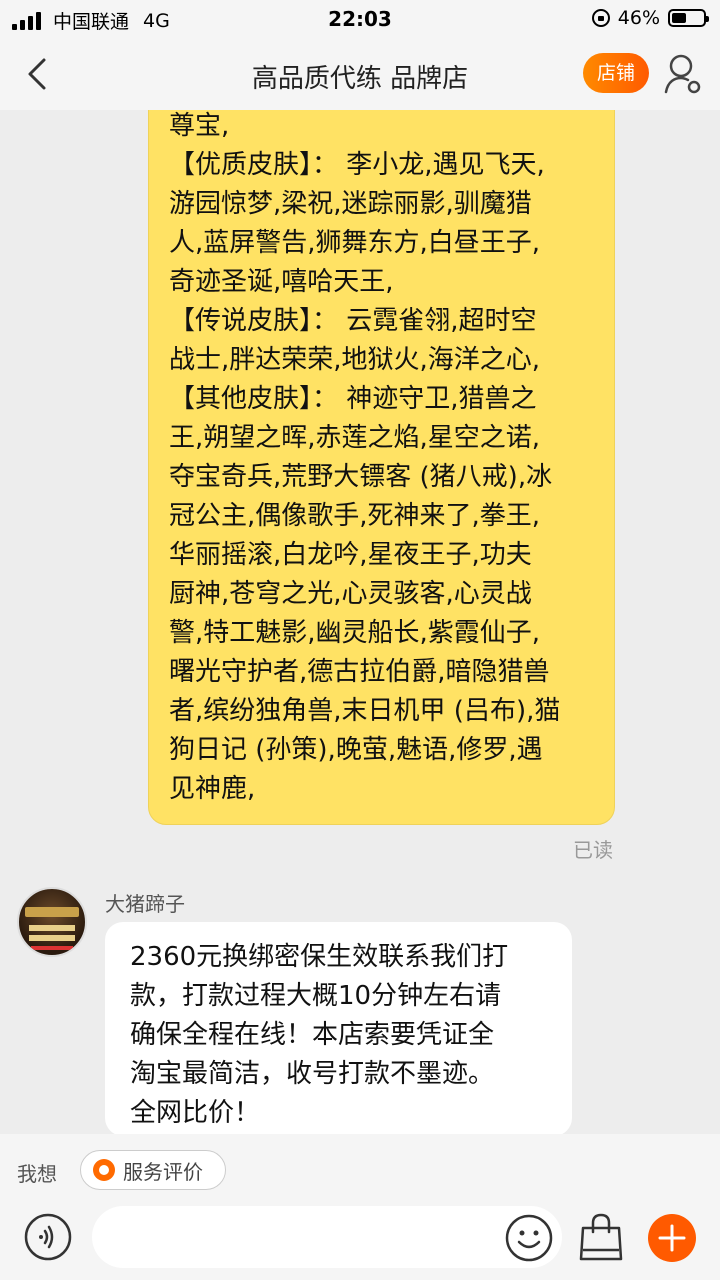  What do you see at coordinates (616, 73) in the screenshot?
I see `shop-button: 店铺` at bounding box center [616, 73].